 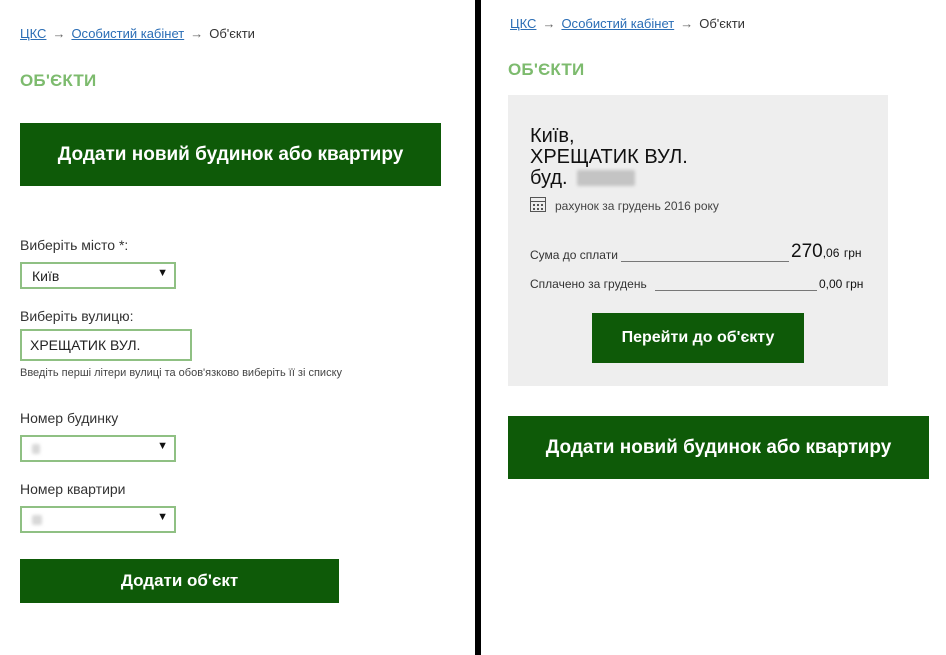 What do you see at coordinates (609, 157) in the screenshot?
I see `address-street: ХРЕЩАТИК ВУЛ.` at bounding box center [609, 157].